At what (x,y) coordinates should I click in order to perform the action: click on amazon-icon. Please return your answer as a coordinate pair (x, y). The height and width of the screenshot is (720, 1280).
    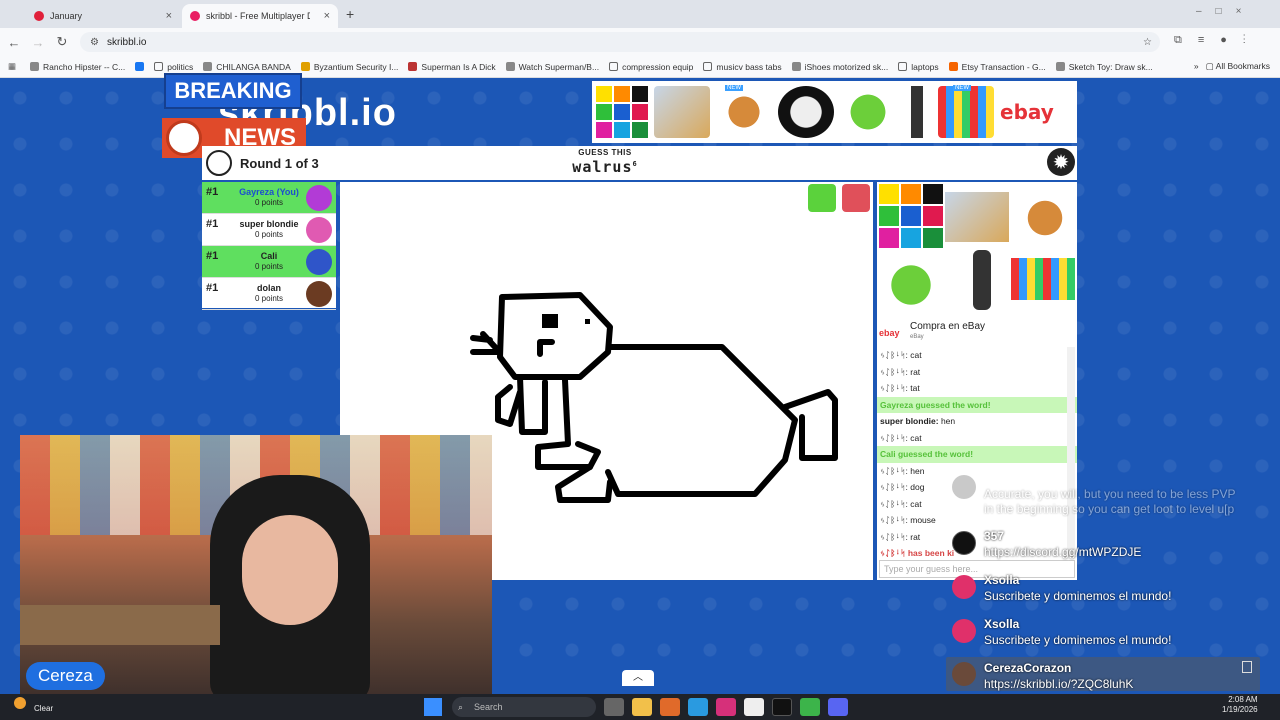
    Looking at the image, I should click on (754, 707).